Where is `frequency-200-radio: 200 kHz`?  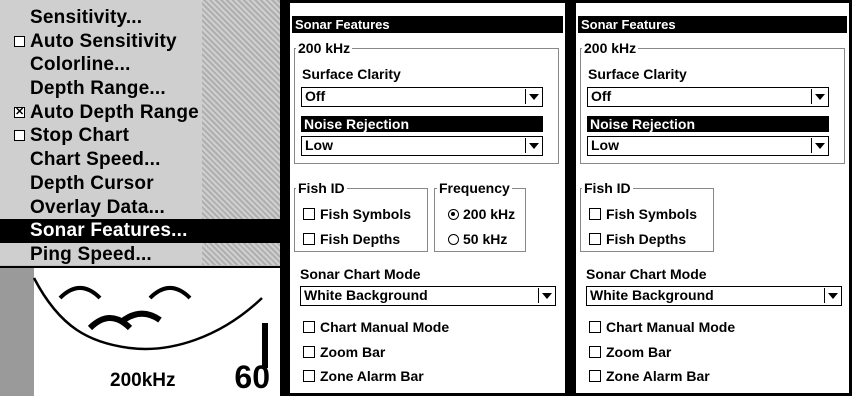
frequency-200-radio: 200 kHz is located at coordinates (481, 214).